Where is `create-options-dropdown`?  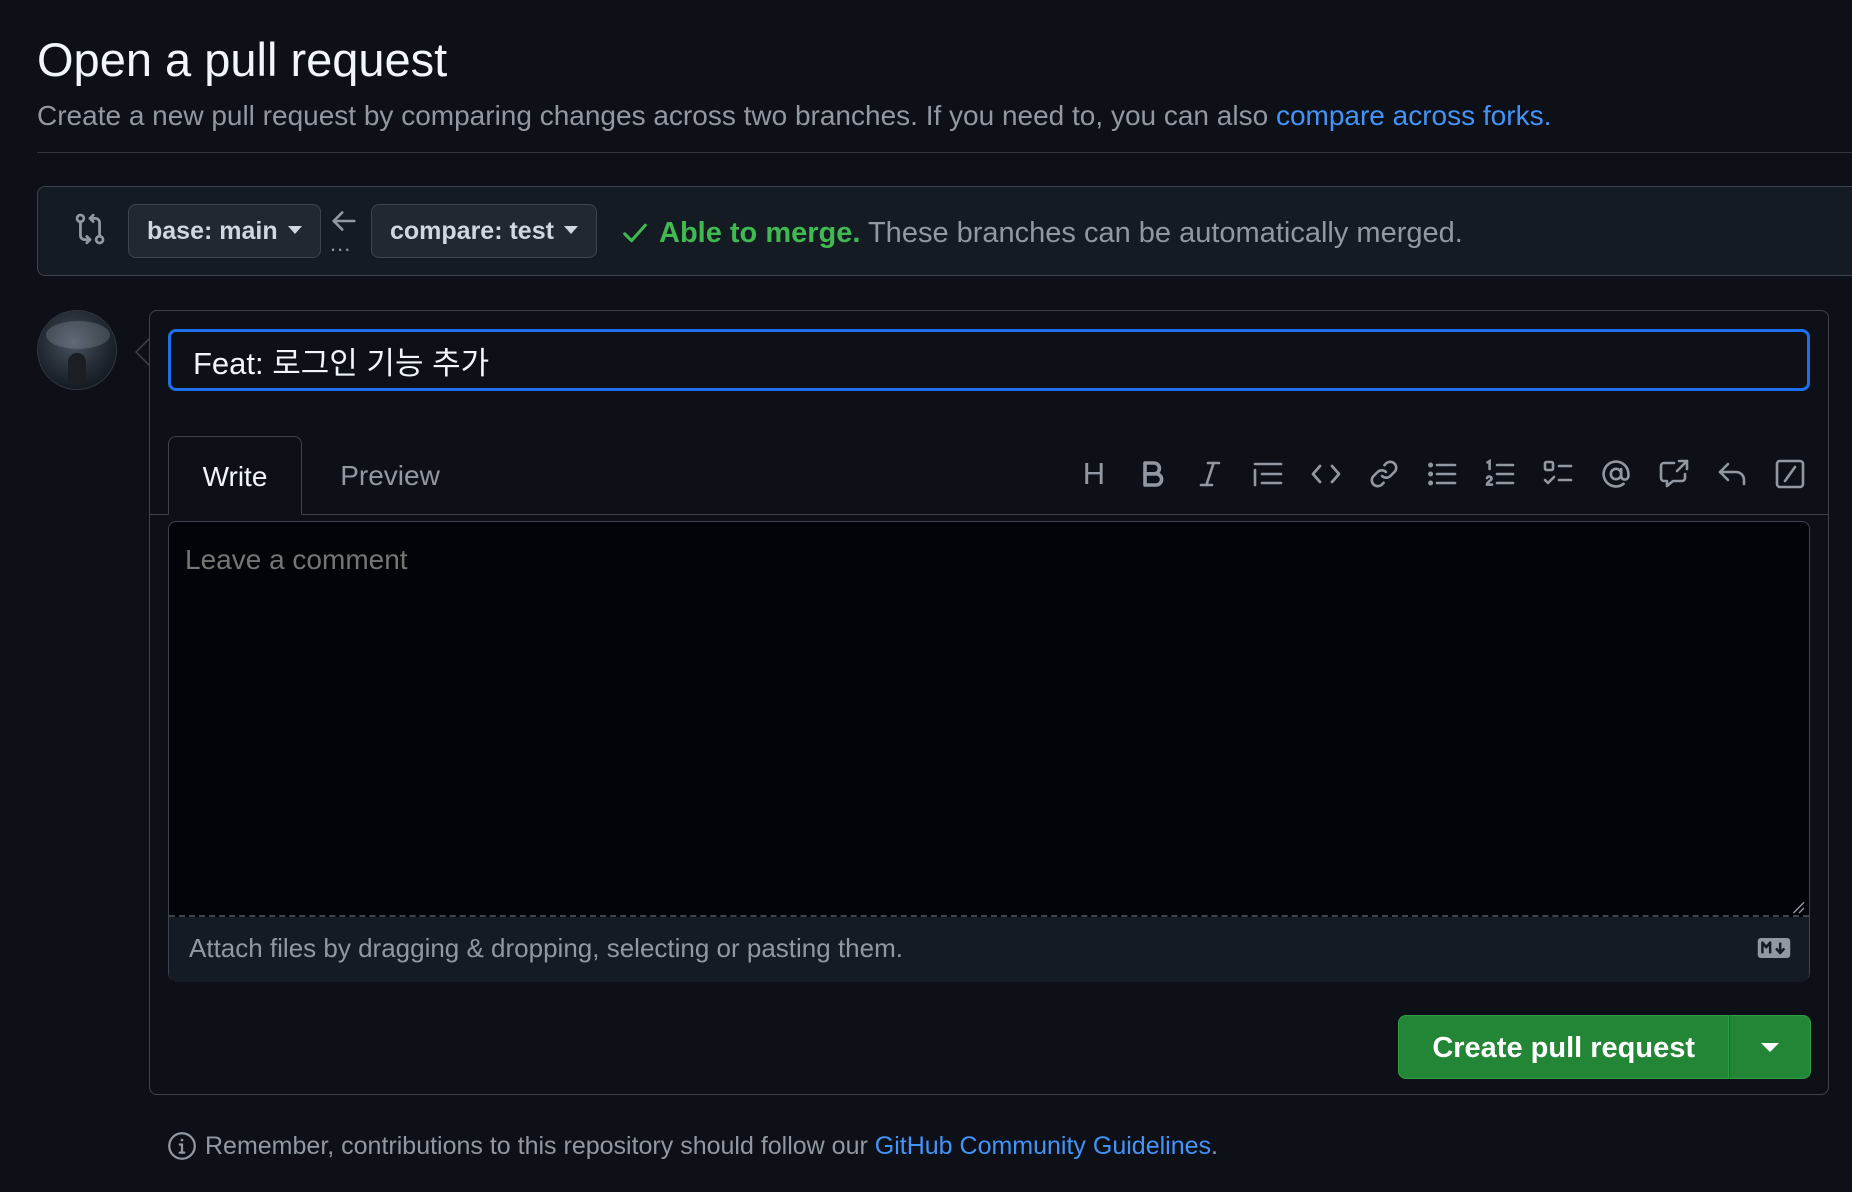
create-options-dropdown is located at coordinates (1770, 1047).